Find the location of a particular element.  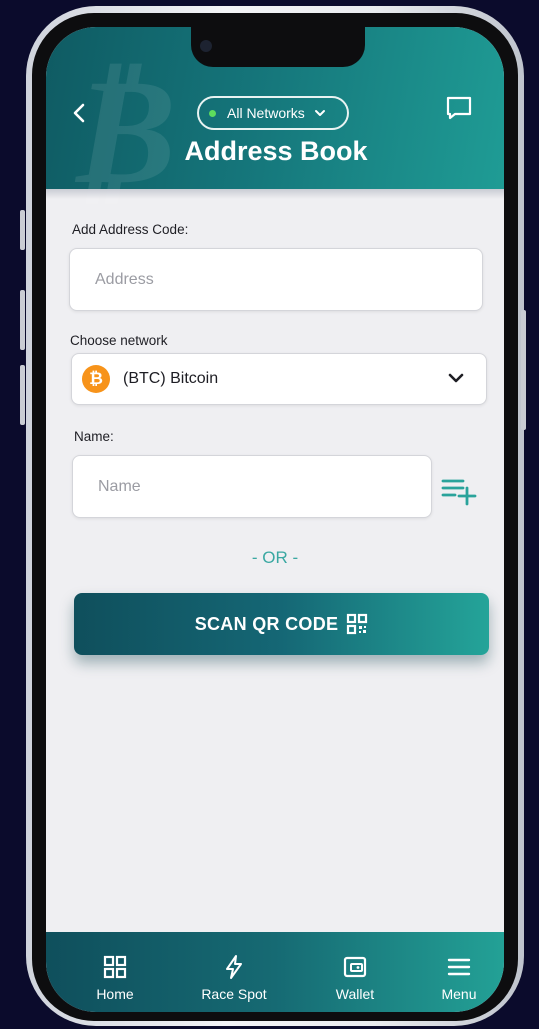

scan-qr-label: SCAN QR CODE is located at coordinates (266, 623).